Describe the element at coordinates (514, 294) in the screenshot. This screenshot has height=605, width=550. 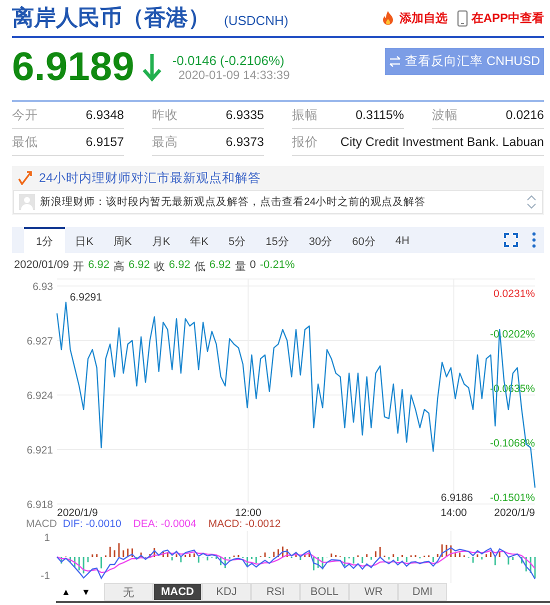
I see `percent-axis-label: 0.0231%` at that location.